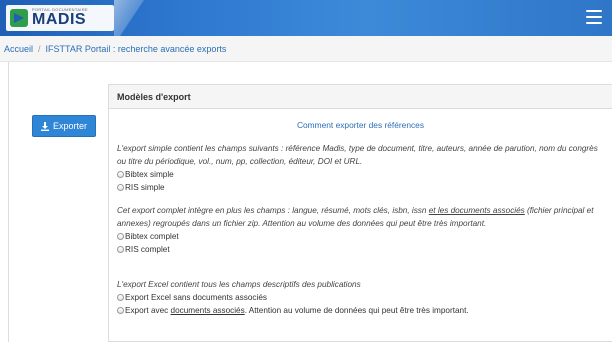 Image resolution: width=612 pixels, height=342 pixels. Describe the element at coordinates (18, 49) in the screenshot. I see `breadcrumb-home-link: Accueil` at that location.